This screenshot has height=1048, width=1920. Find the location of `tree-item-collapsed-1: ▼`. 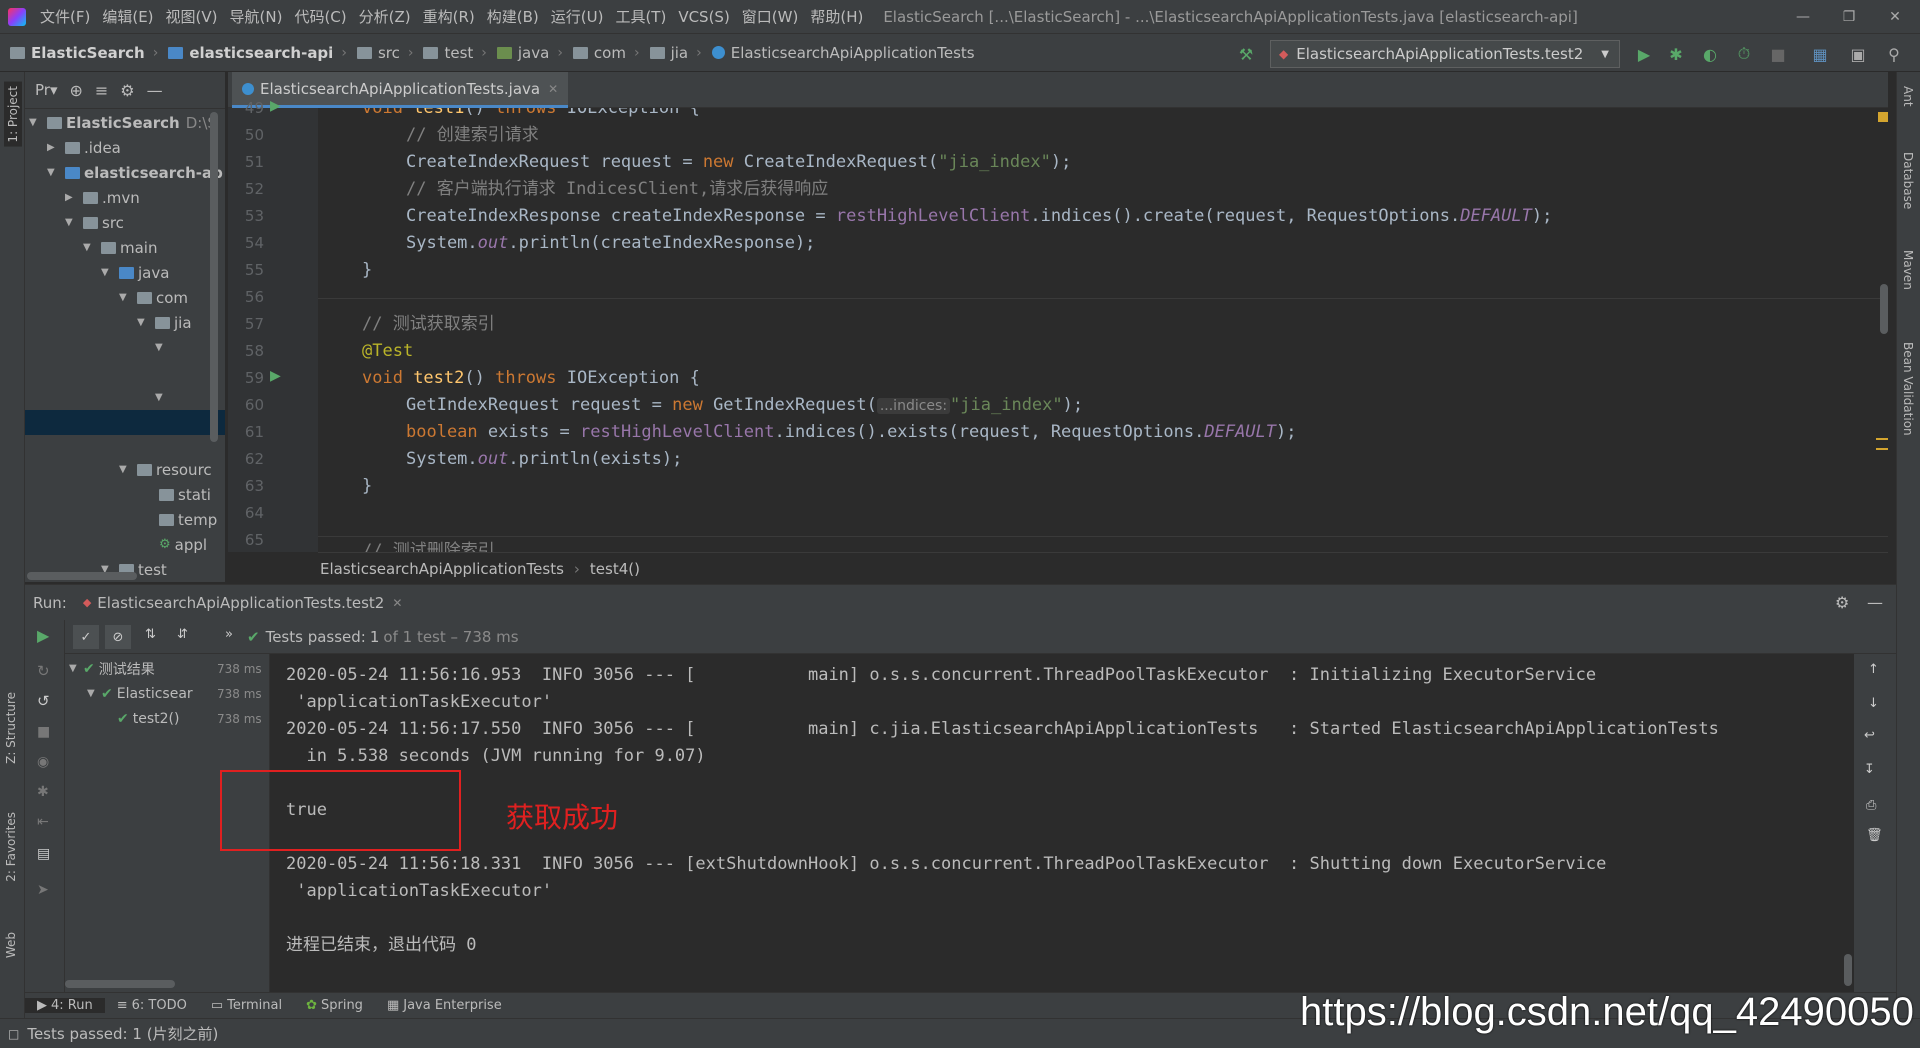

tree-item-collapsed-1: ▼ is located at coordinates (162, 347).